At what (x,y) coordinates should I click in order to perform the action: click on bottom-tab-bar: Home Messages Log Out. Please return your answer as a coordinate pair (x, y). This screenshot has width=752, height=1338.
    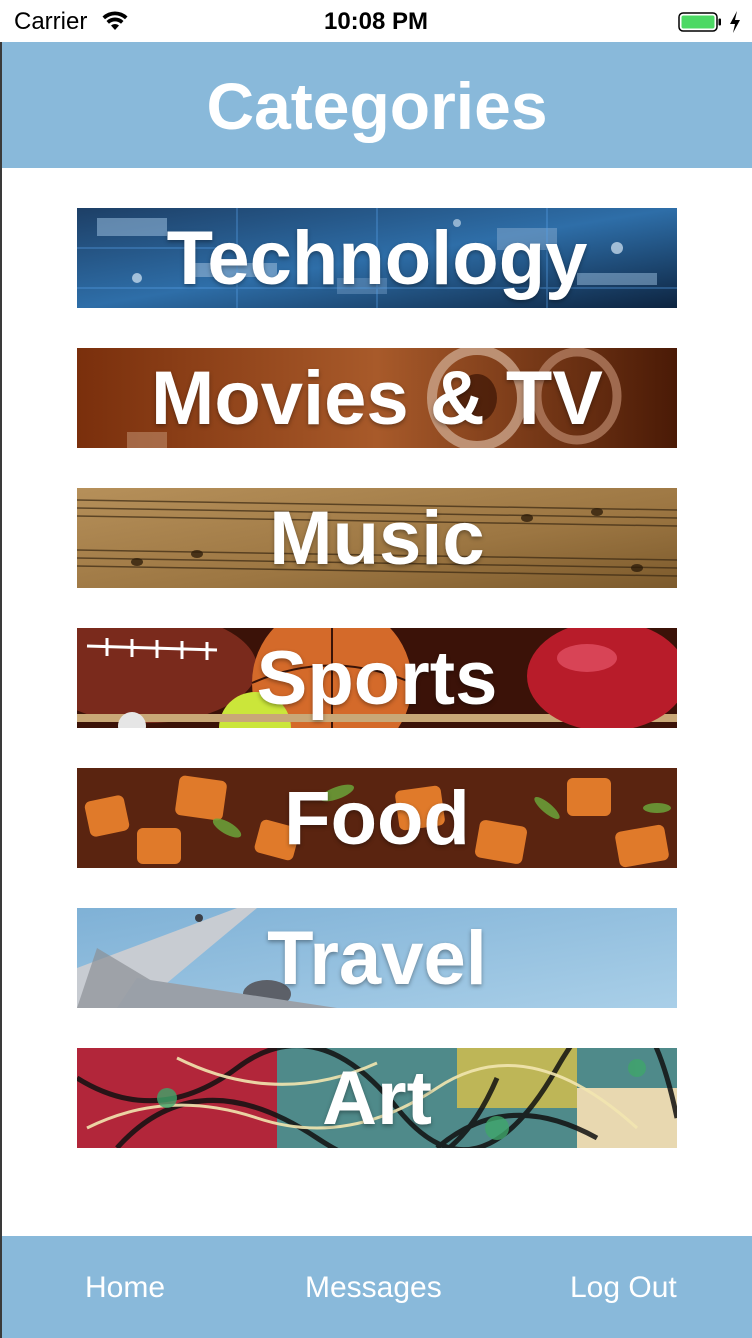
    Looking at the image, I should click on (377, 1287).